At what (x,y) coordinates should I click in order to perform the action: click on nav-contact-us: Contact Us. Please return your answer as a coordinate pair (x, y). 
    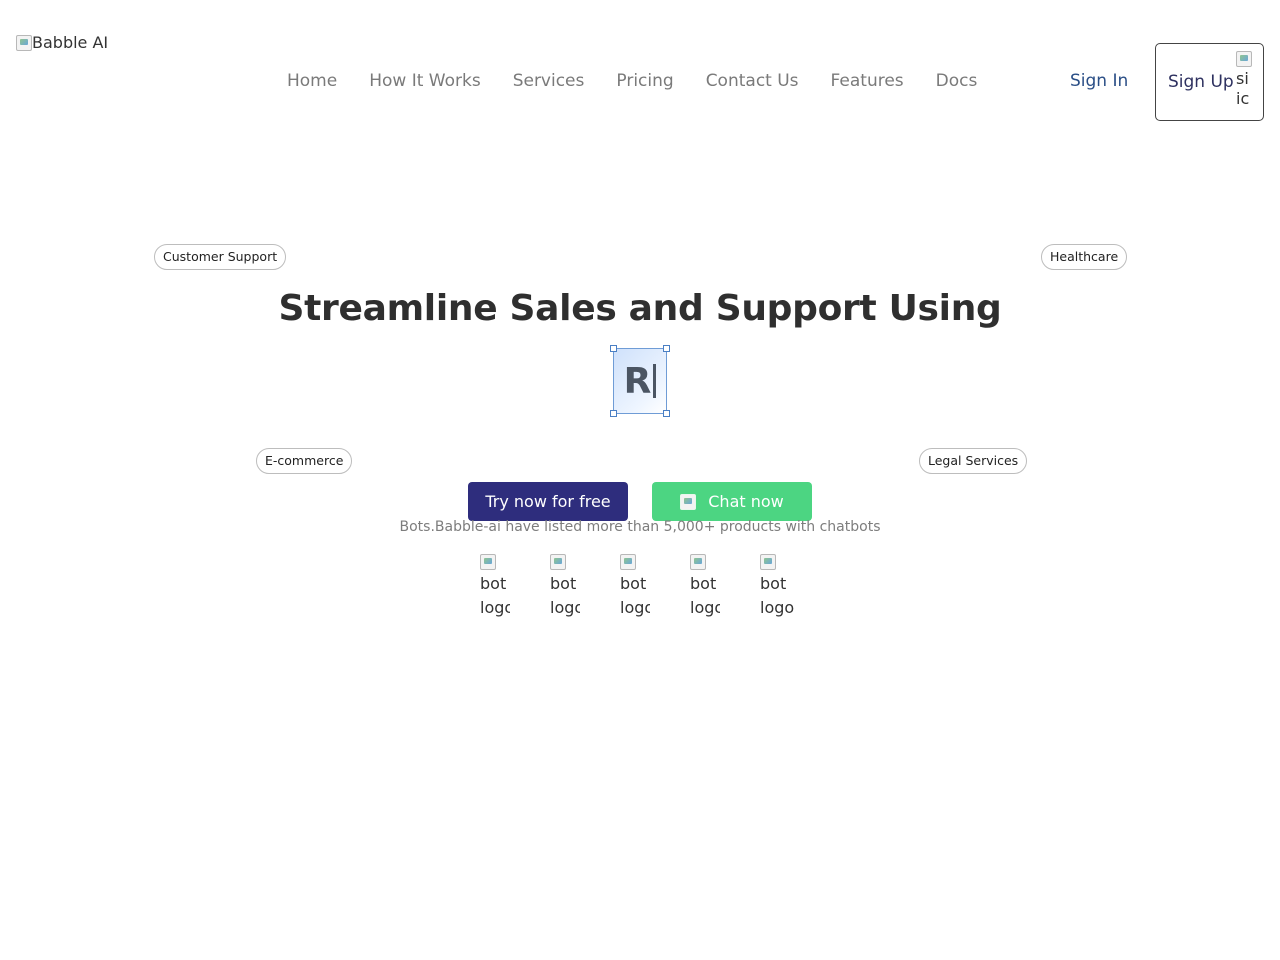
    Looking at the image, I should click on (752, 81).